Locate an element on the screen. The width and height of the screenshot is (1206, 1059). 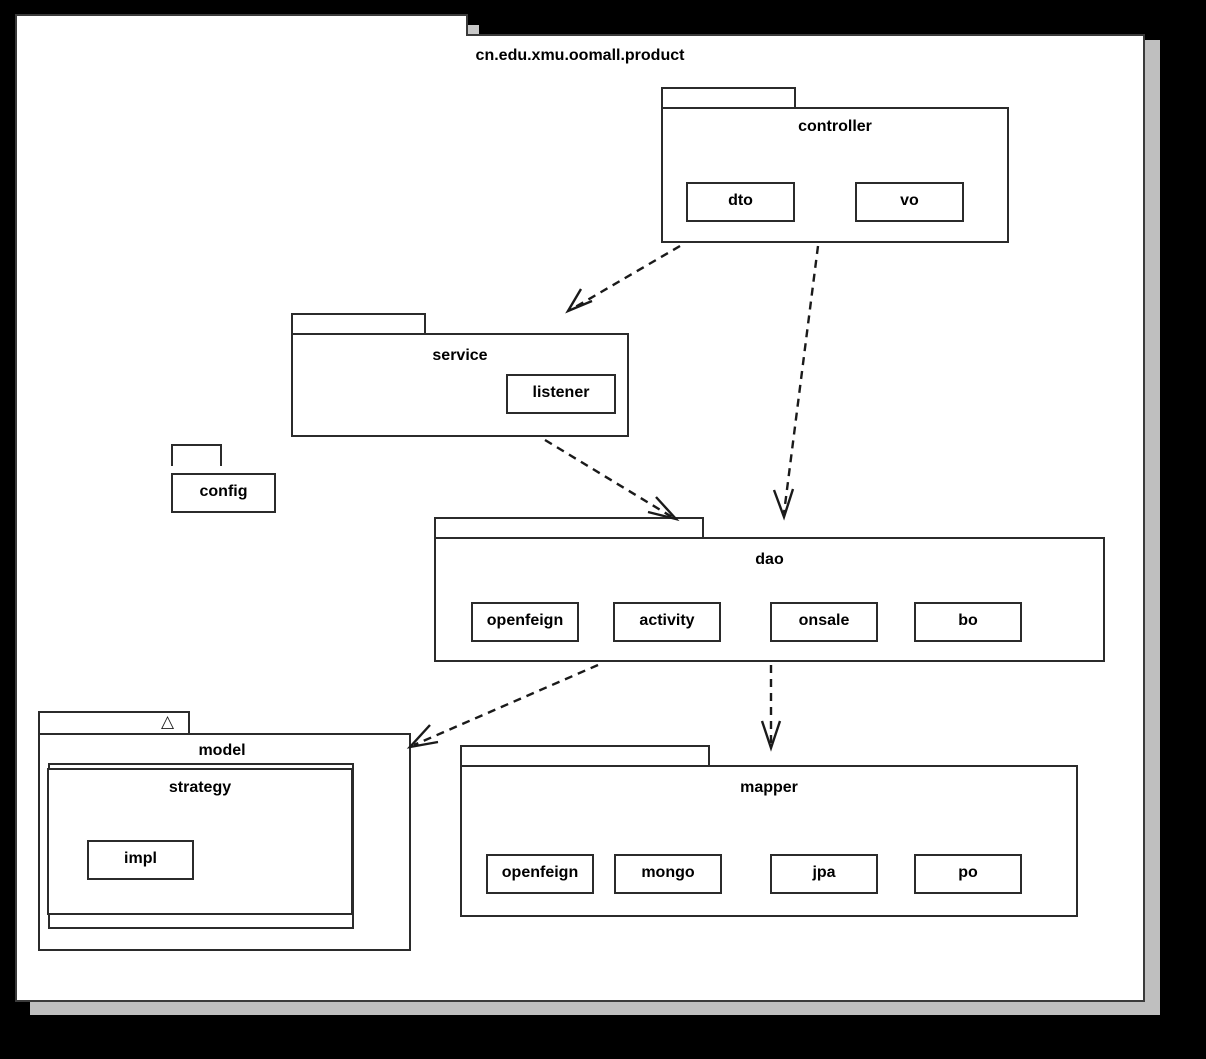
triangle-up-icon: △ is located at coordinates (167, 722).